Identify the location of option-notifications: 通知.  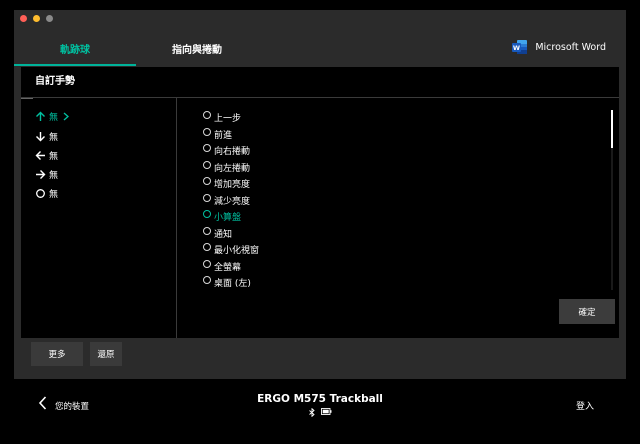
(218, 233).